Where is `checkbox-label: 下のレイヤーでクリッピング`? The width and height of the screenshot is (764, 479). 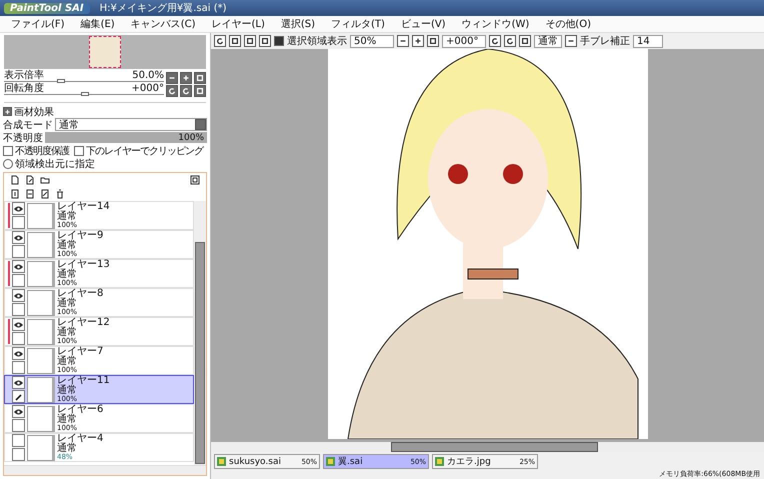 checkbox-label: 下のレイヤーでクリッピング is located at coordinates (144, 151).